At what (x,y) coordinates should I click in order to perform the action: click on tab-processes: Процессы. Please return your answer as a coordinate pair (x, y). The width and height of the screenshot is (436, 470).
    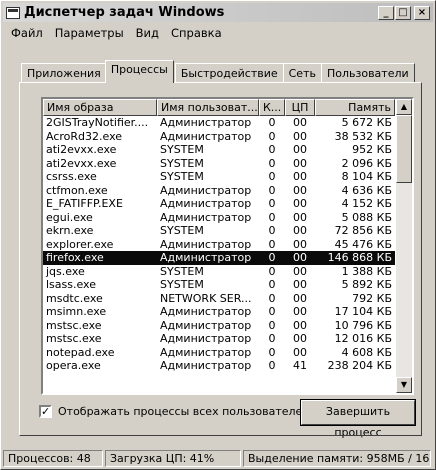
    Looking at the image, I should click on (139, 71).